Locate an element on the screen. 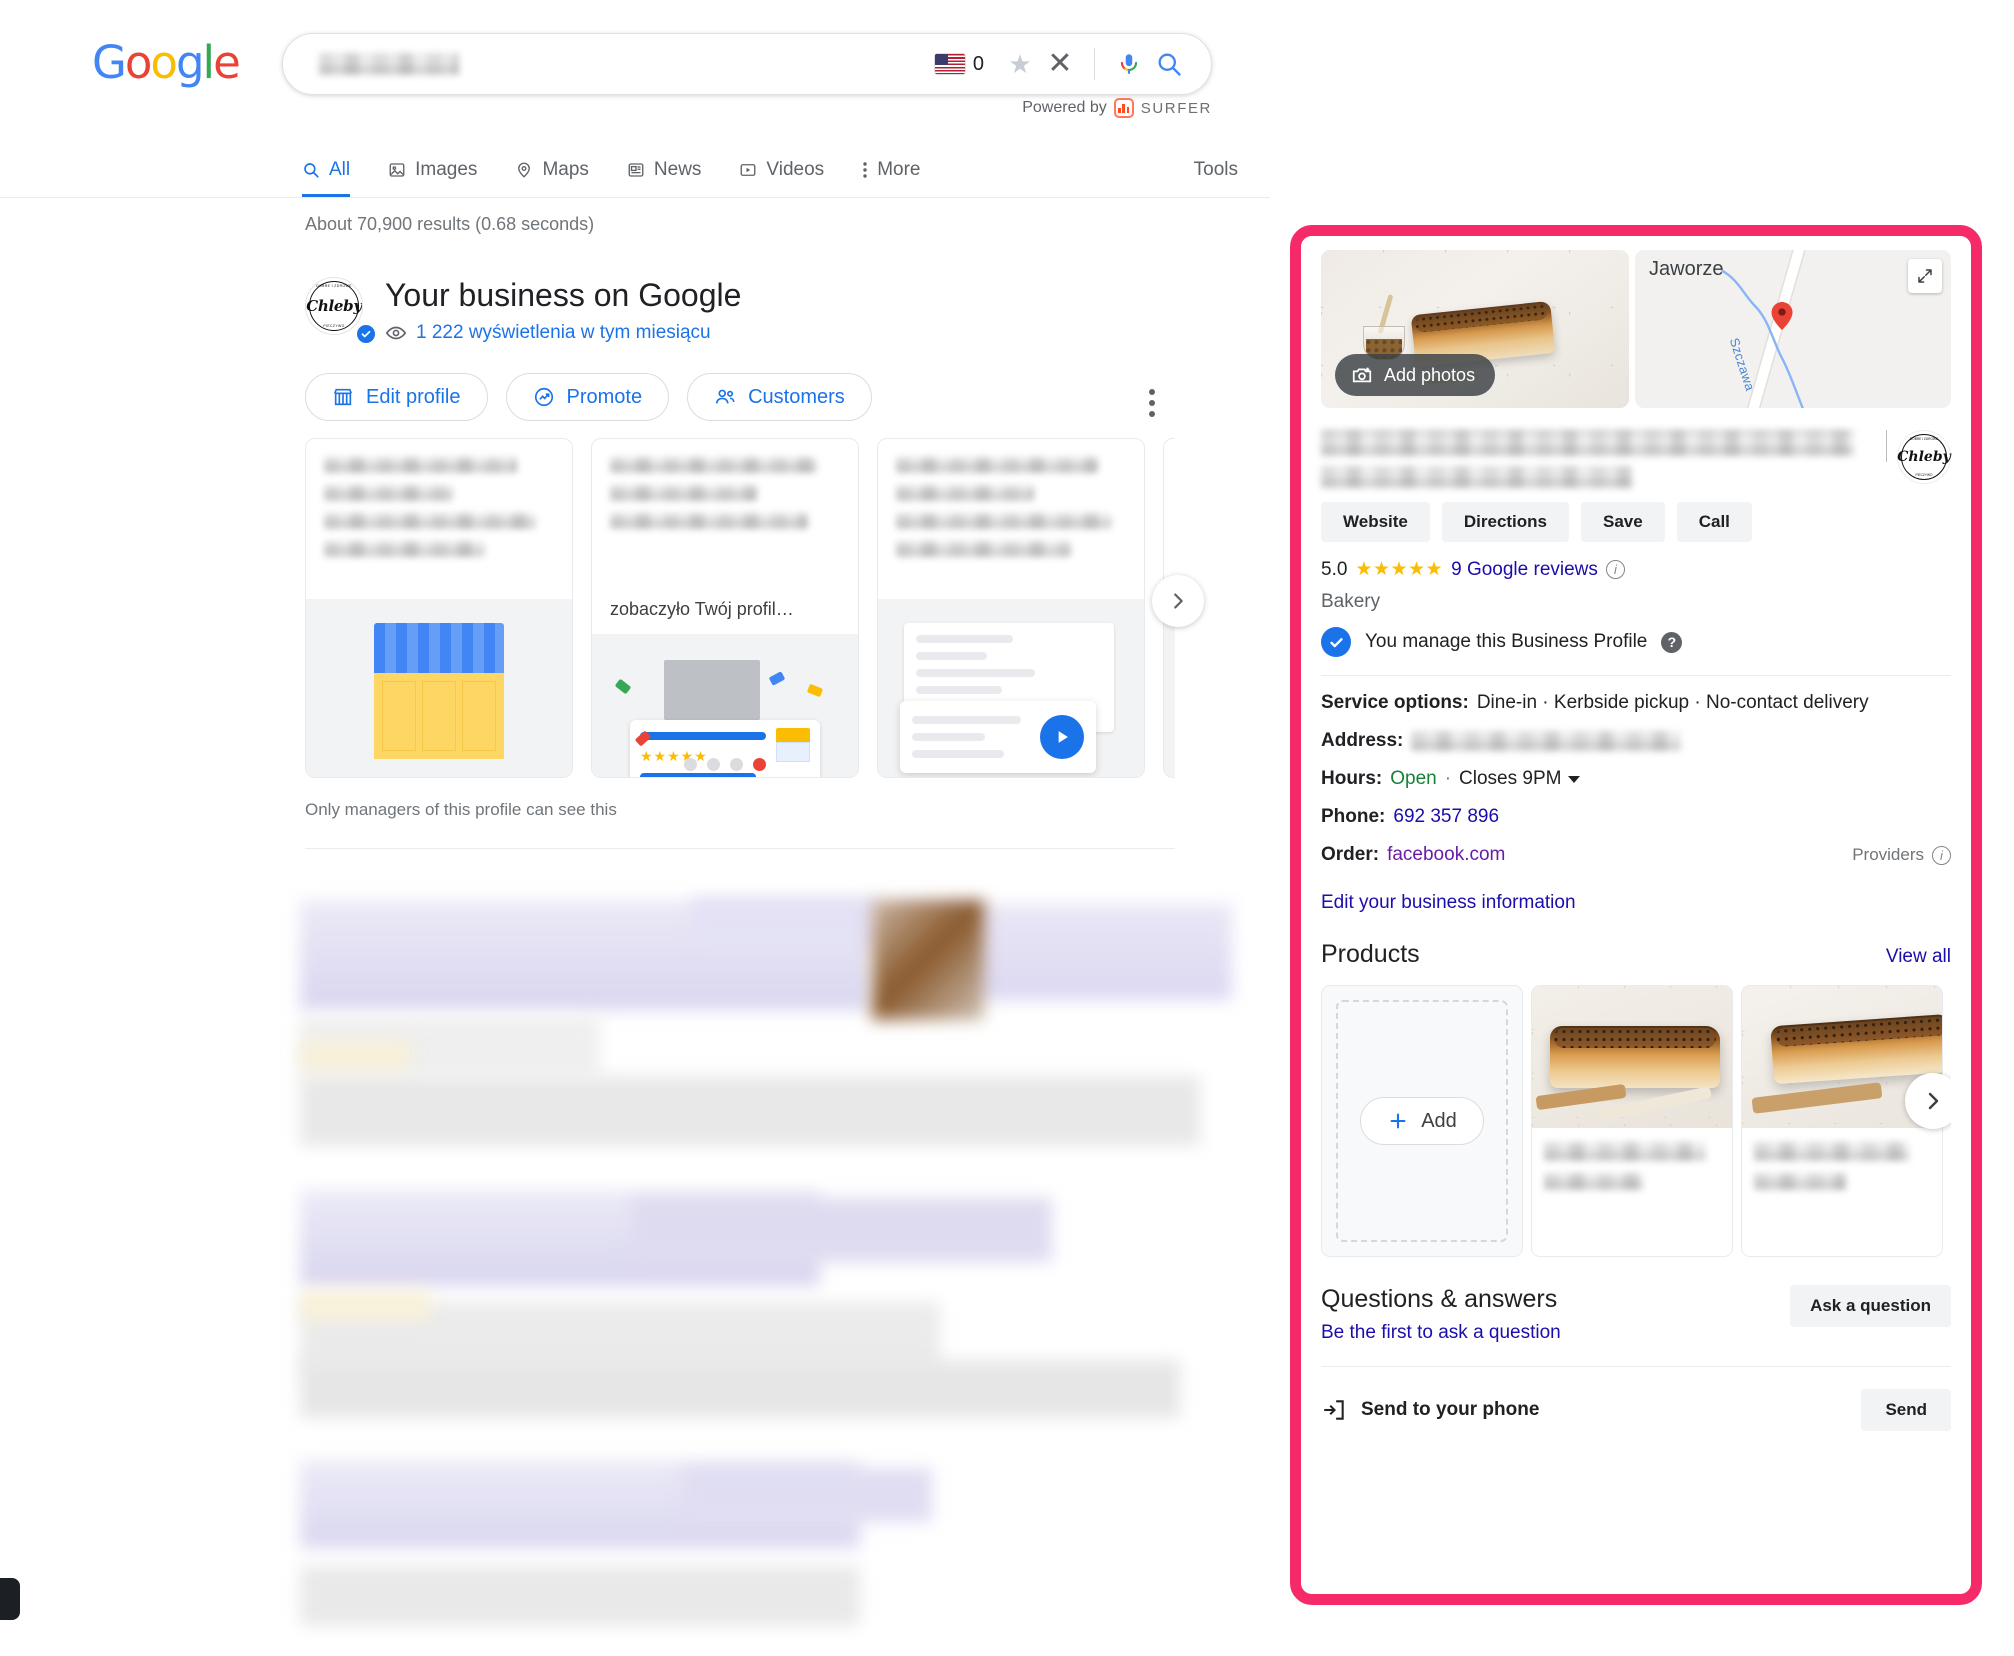 This screenshot has height=1656, width=2014. call-button: Call is located at coordinates (1714, 522).